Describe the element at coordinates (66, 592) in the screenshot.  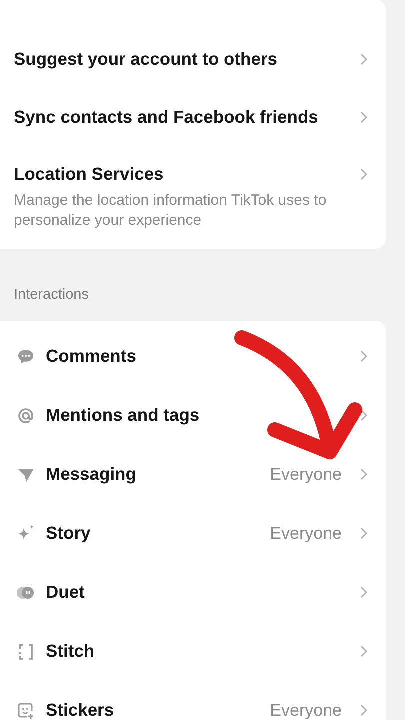
I see `row-title: Duet` at that location.